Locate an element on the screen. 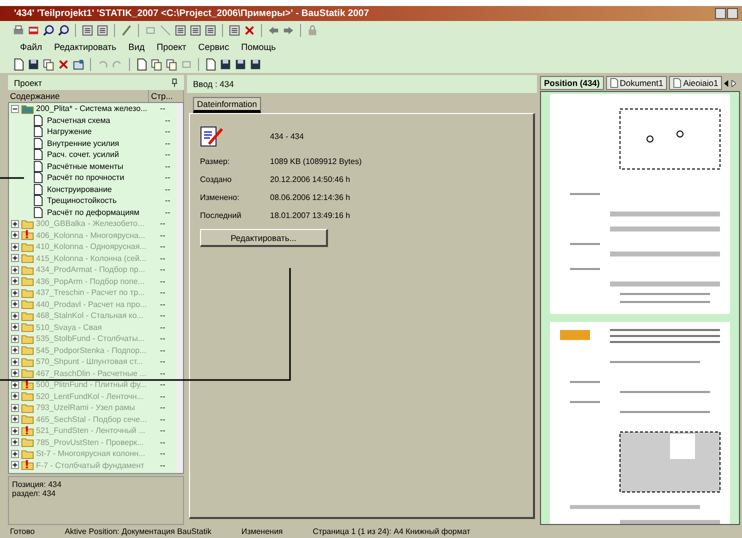 Image resolution: width=742 pixels, height=538 pixels. tree-item: 200_Plita* - Система железо... -- is located at coordinates (92, 108).